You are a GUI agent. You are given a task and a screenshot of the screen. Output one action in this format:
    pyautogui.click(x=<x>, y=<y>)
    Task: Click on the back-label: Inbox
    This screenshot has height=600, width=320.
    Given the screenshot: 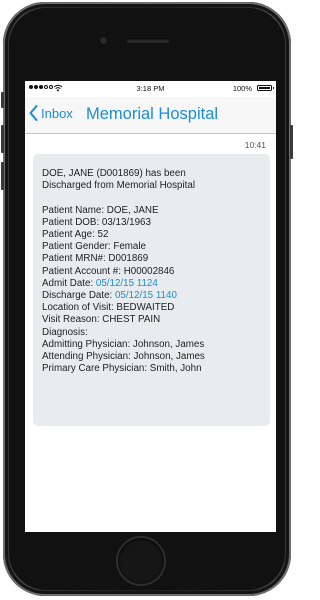 What is the action you would take?
    pyautogui.click(x=57, y=113)
    